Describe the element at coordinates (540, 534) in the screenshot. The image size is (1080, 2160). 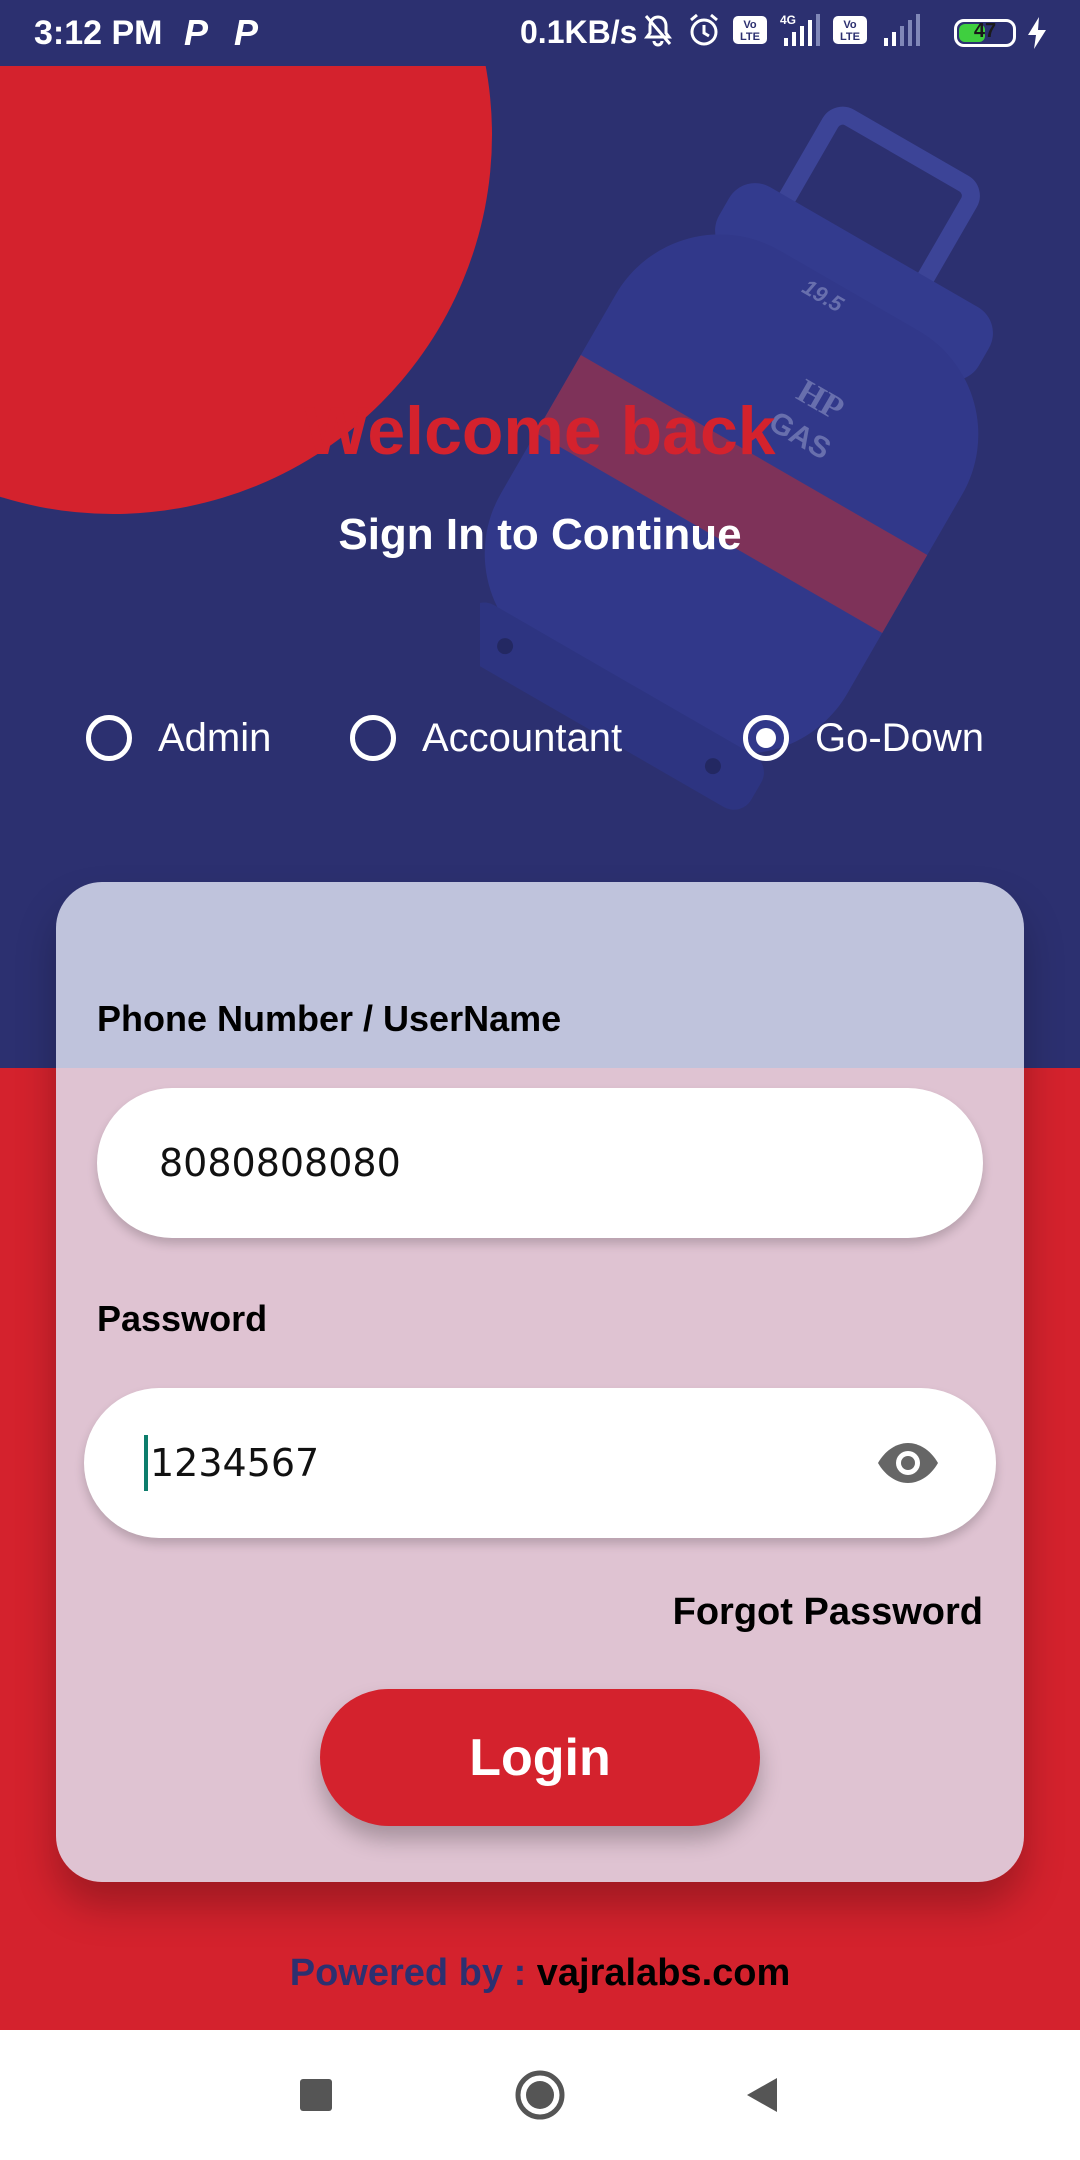
I see `sign-in-subtitle: Sign In to Continue` at that location.